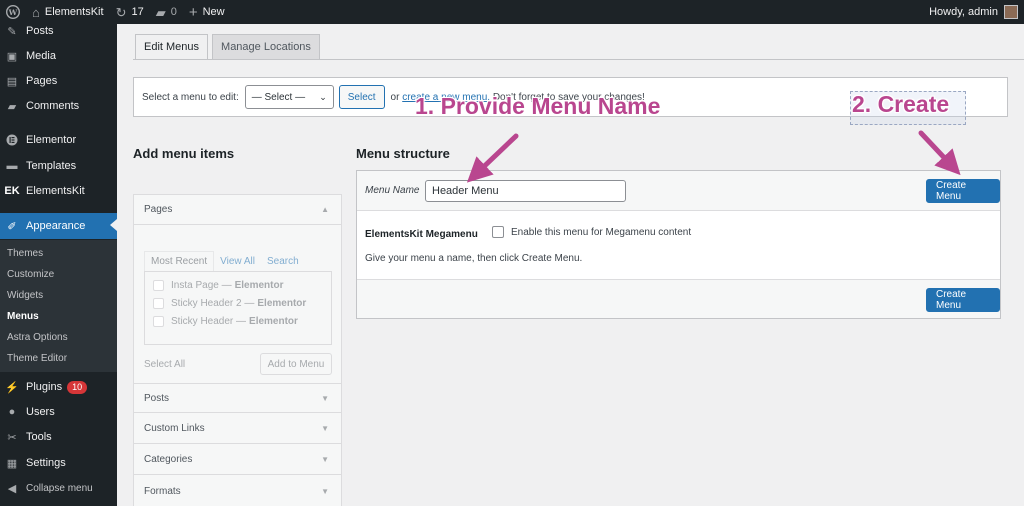  Describe the element at coordinates (237, 210) in the screenshot. I see `accordion-pages-header: Pages ▲` at that location.